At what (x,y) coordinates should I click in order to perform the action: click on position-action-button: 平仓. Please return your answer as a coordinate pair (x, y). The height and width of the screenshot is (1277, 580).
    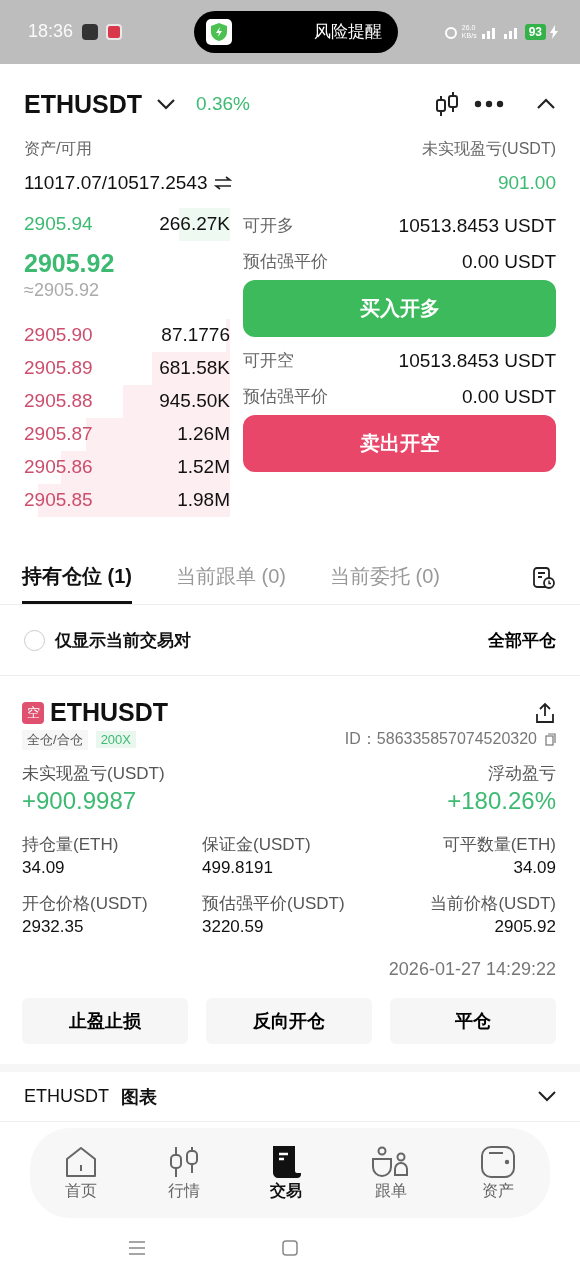
    Looking at the image, I should click on (473, 1021).